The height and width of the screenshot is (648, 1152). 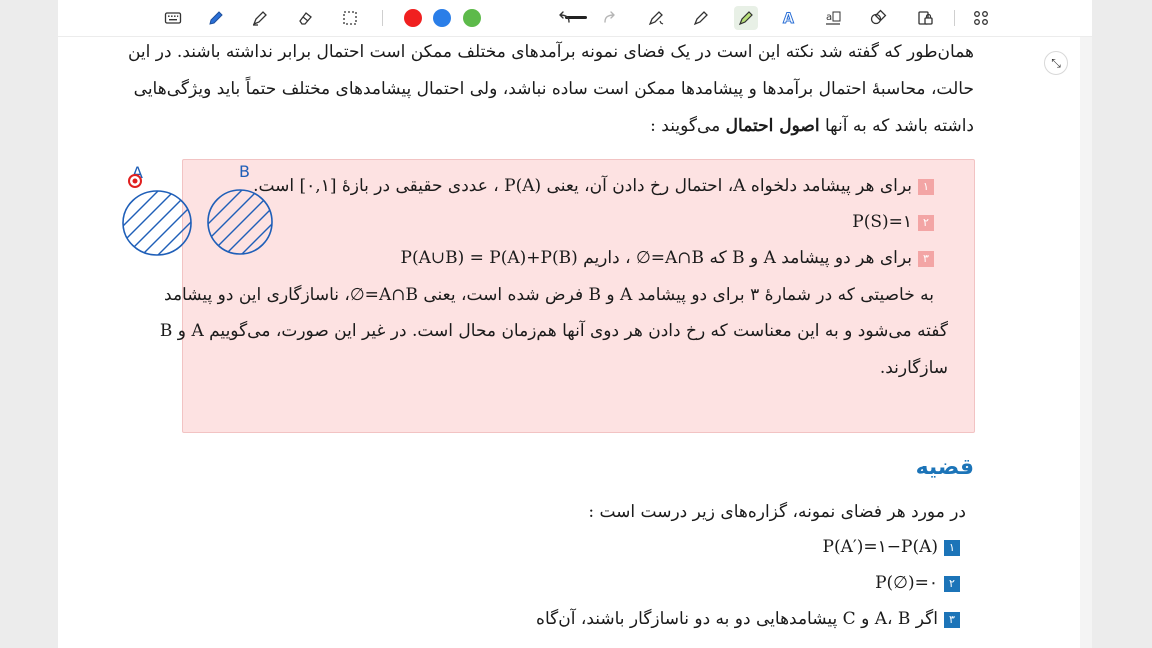 I want to click on intro-line-3-end: می‌گویند :, so click(x=688, y=126).